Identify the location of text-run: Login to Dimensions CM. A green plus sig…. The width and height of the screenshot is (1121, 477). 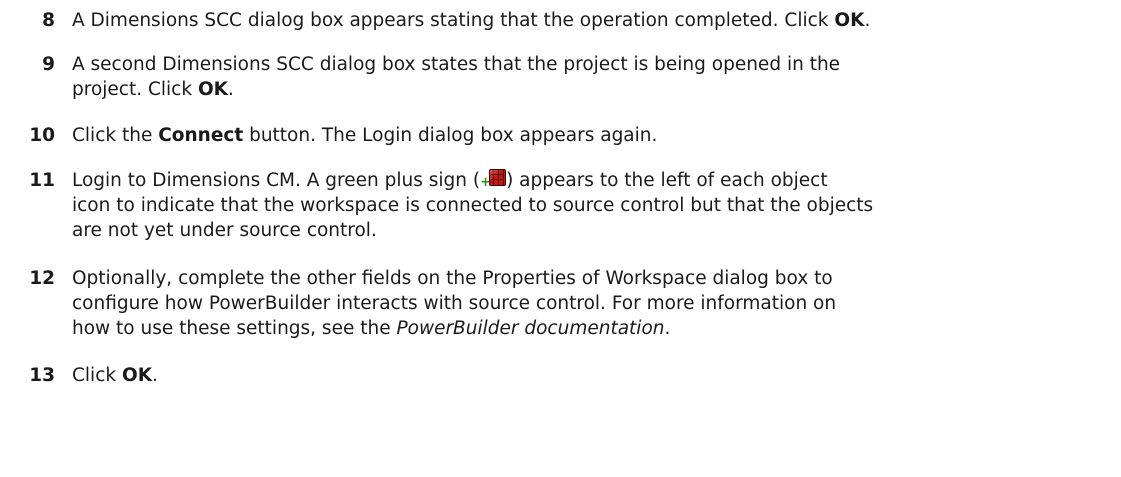
(276, 180).